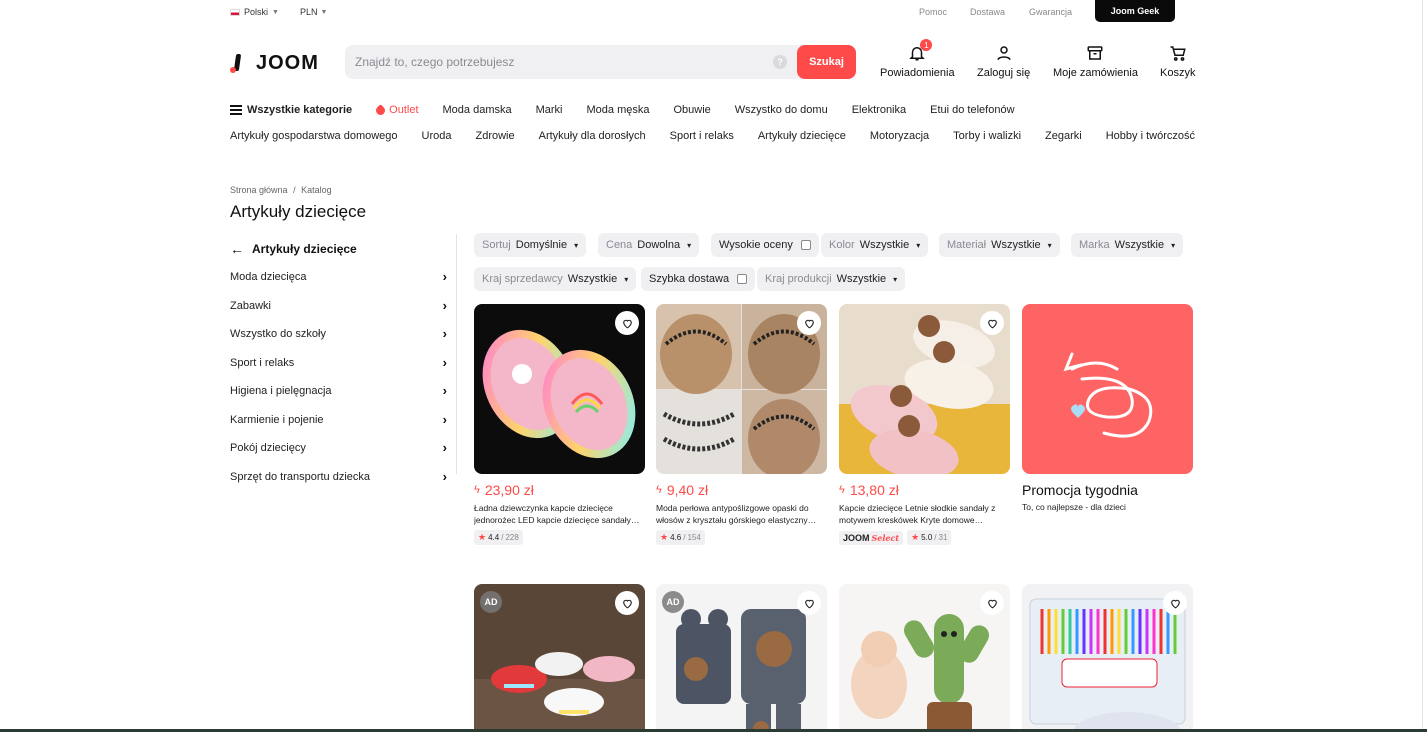 The image size is (1427, 732). I want to click on fast-delivery-filter: Szybka dostawa, so click(698, 279).